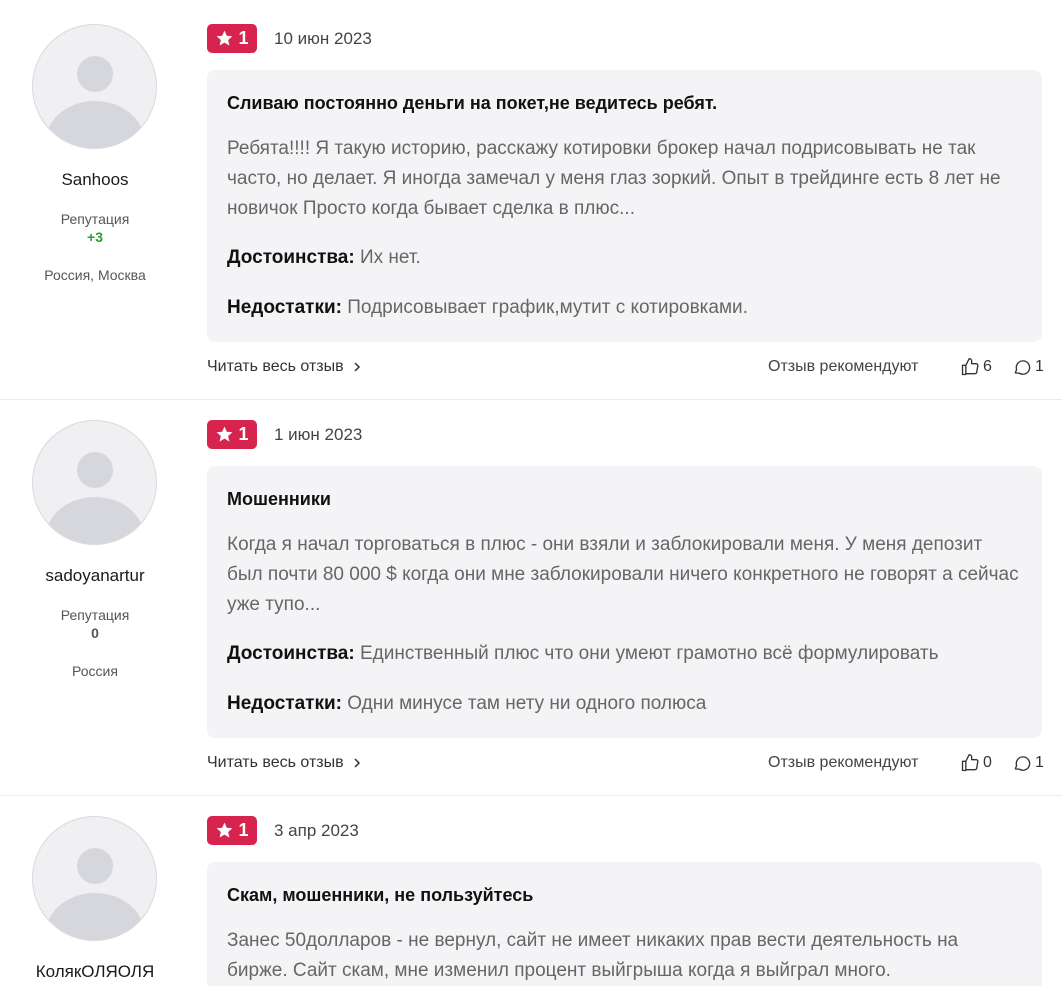  Describe the element at coordinates (279, 499) in the screenshot. I see `review-title: Мошенники` at that location.